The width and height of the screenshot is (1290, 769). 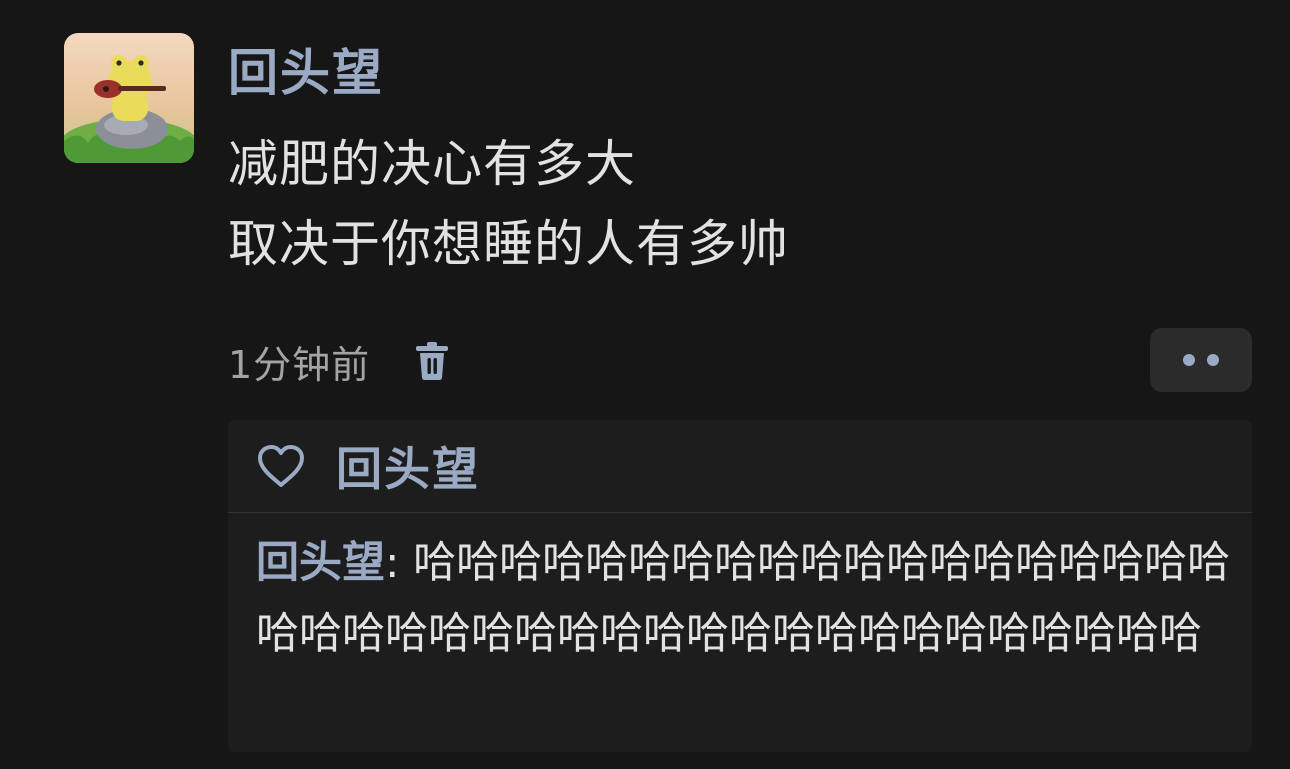 I want to click on likes-row: 回头望, so click(x=740, y=466).